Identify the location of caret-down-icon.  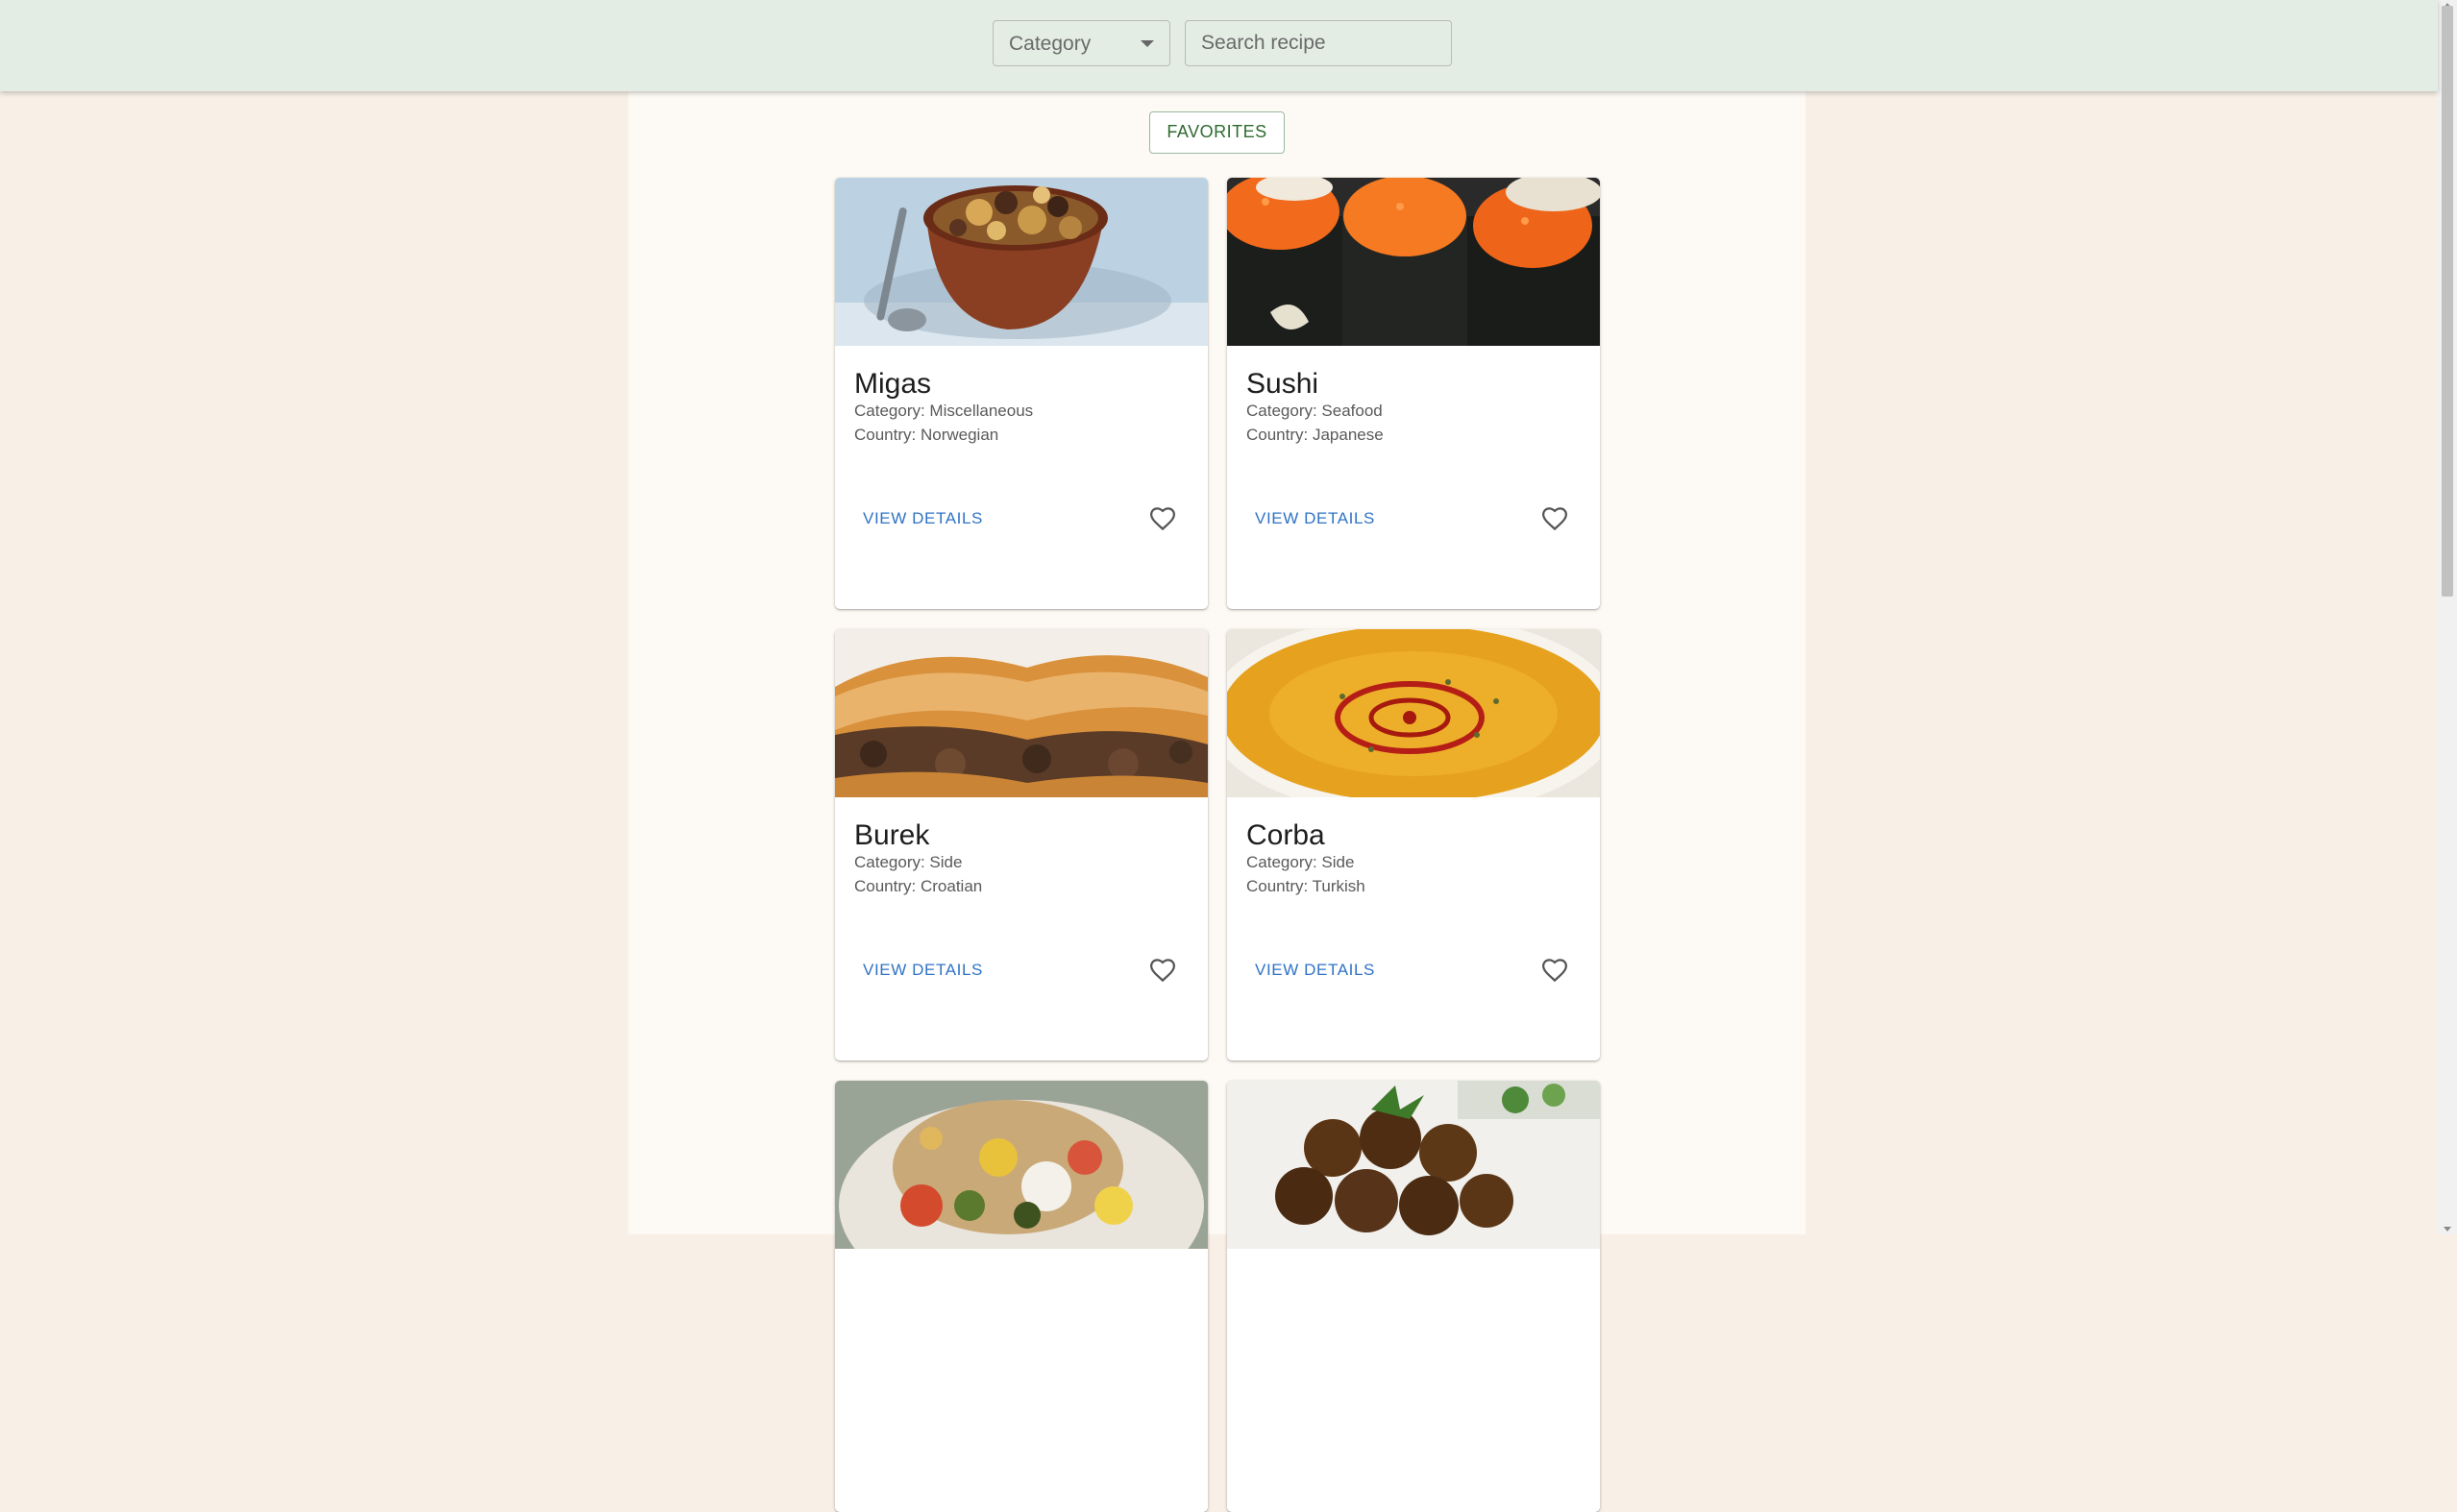
(1147, 43).